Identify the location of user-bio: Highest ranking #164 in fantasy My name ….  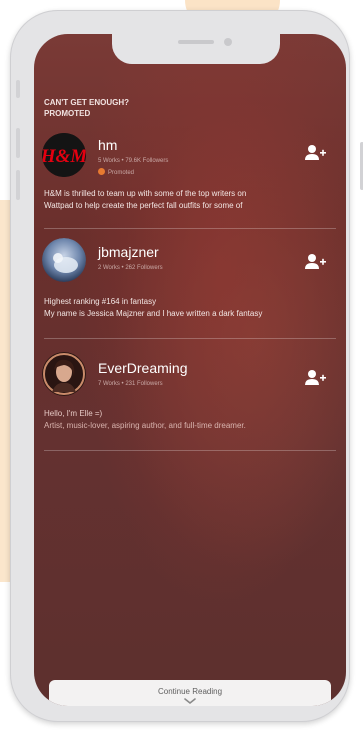
(191, 308).